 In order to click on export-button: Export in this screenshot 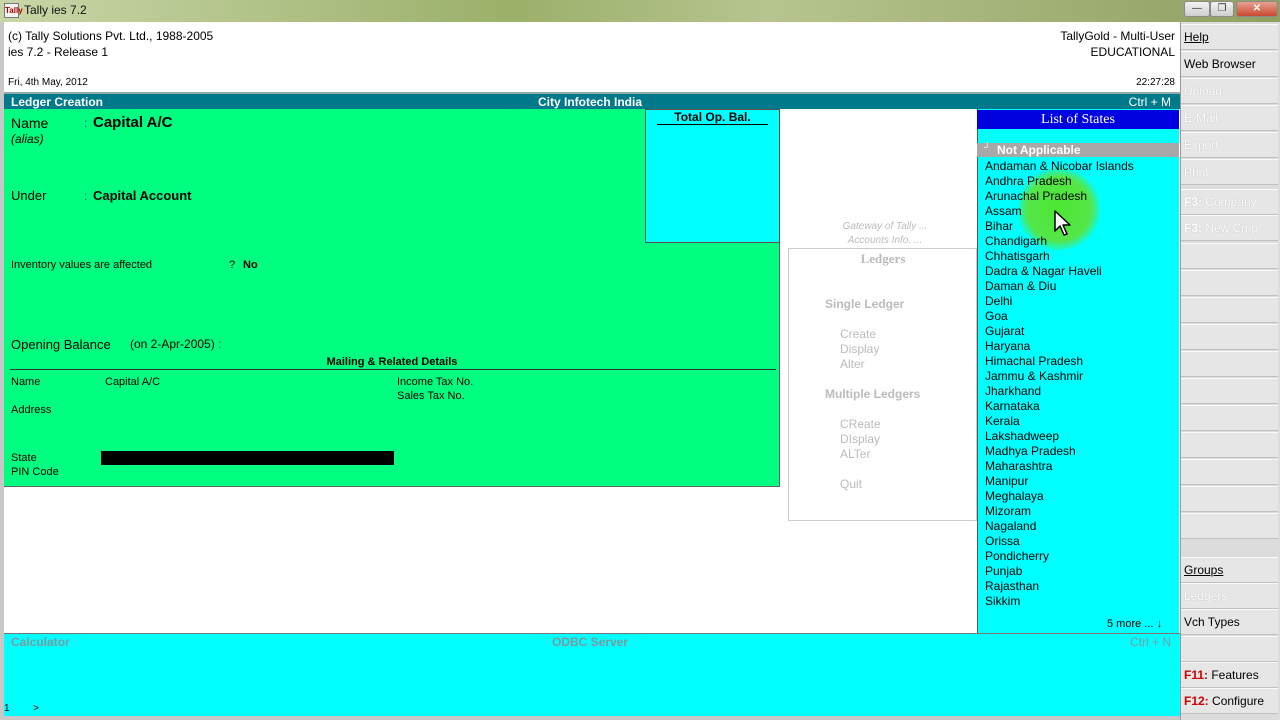, I will do `click(1229, 145)`.